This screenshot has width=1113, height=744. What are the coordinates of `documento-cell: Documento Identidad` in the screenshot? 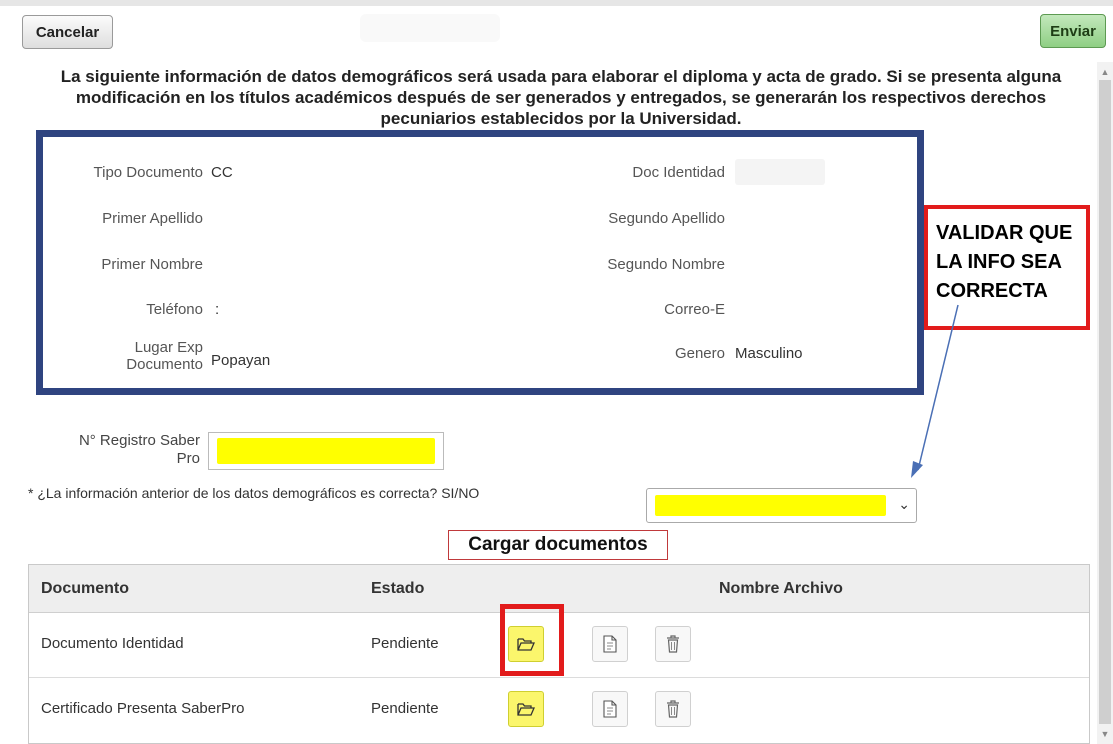 It's located at (112, 643).